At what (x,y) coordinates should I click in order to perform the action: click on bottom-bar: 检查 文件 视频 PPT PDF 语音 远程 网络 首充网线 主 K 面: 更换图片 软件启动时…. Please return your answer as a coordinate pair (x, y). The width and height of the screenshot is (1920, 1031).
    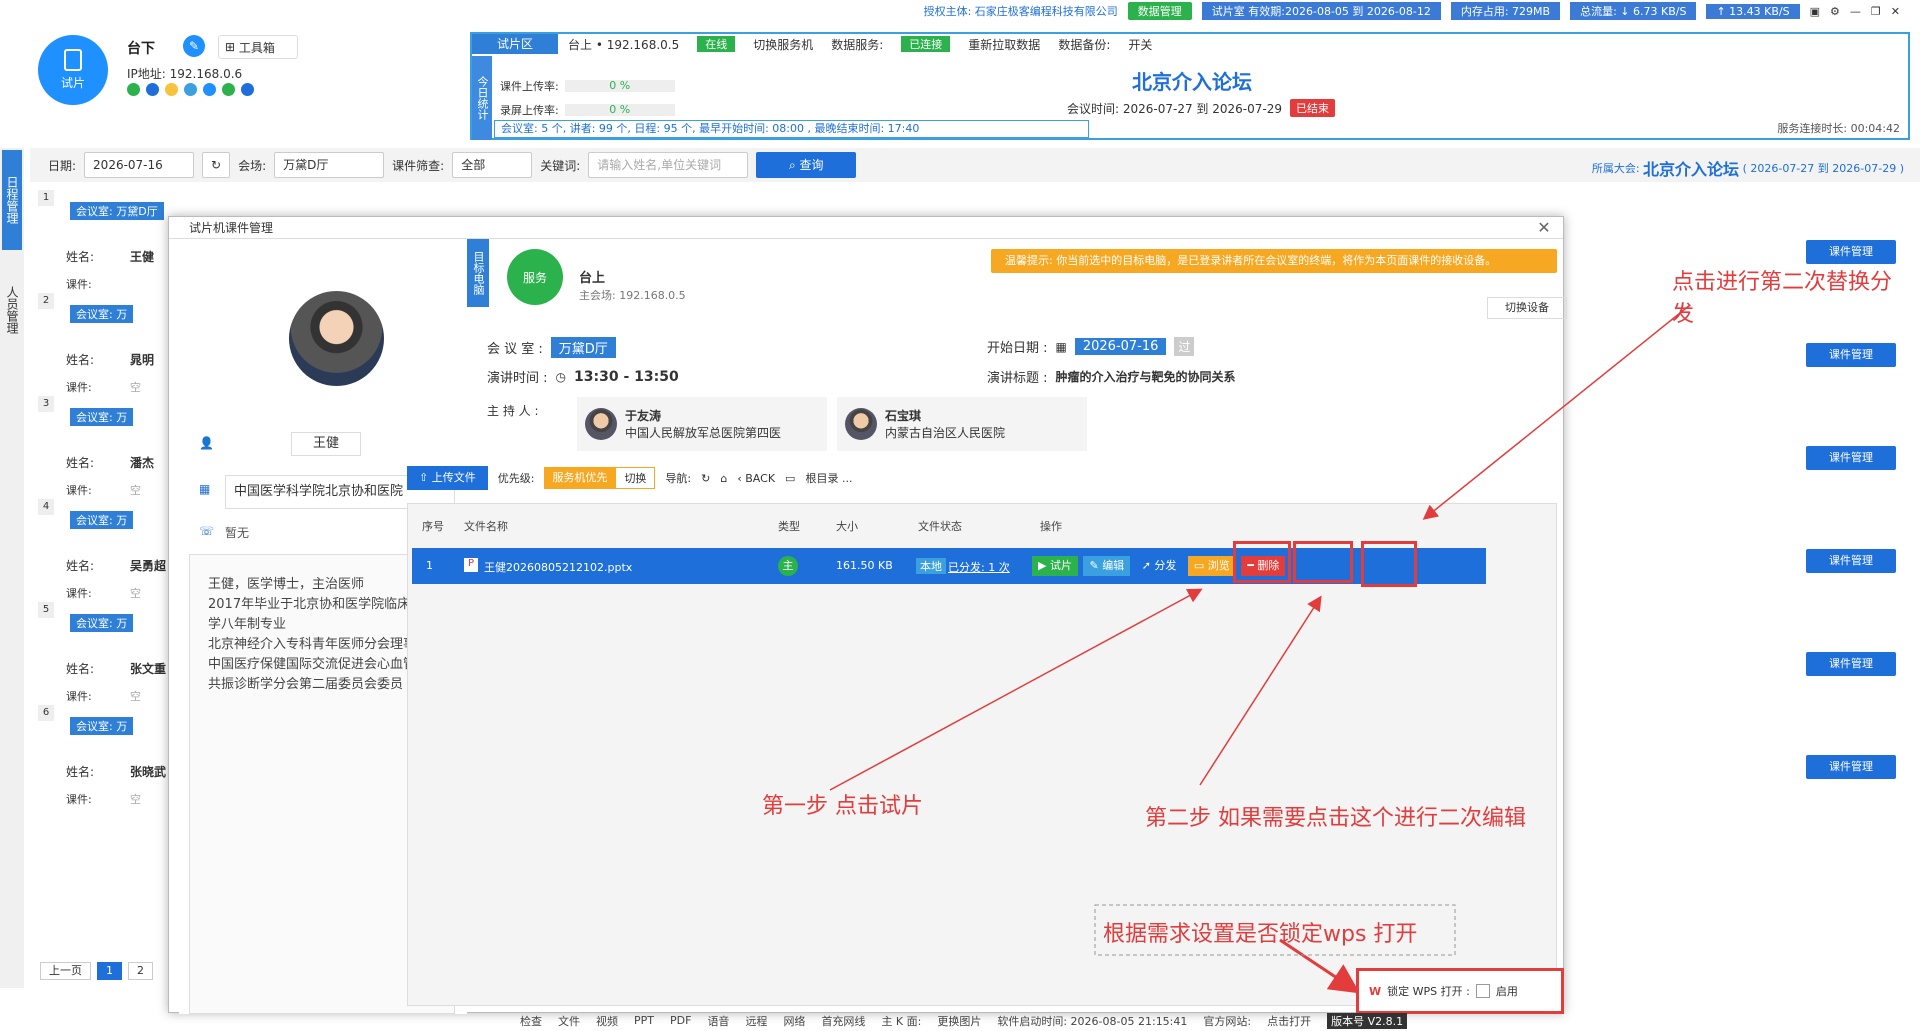
    Looking at the image, I should click on (1220, 1020).